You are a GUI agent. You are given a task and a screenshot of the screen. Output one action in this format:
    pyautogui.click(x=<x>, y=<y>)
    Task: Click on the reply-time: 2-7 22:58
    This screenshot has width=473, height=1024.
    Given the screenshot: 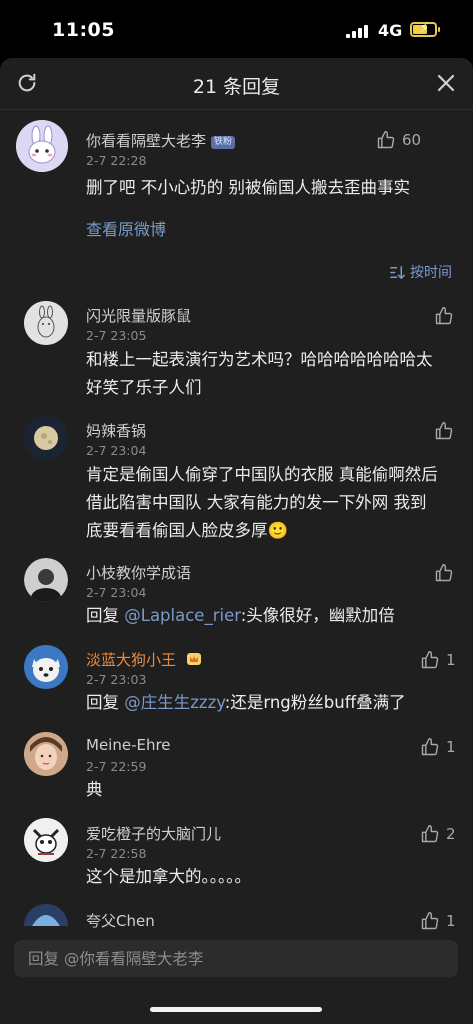 What is the action you would take?
    pyautogui.click(x=116, y=853)
    